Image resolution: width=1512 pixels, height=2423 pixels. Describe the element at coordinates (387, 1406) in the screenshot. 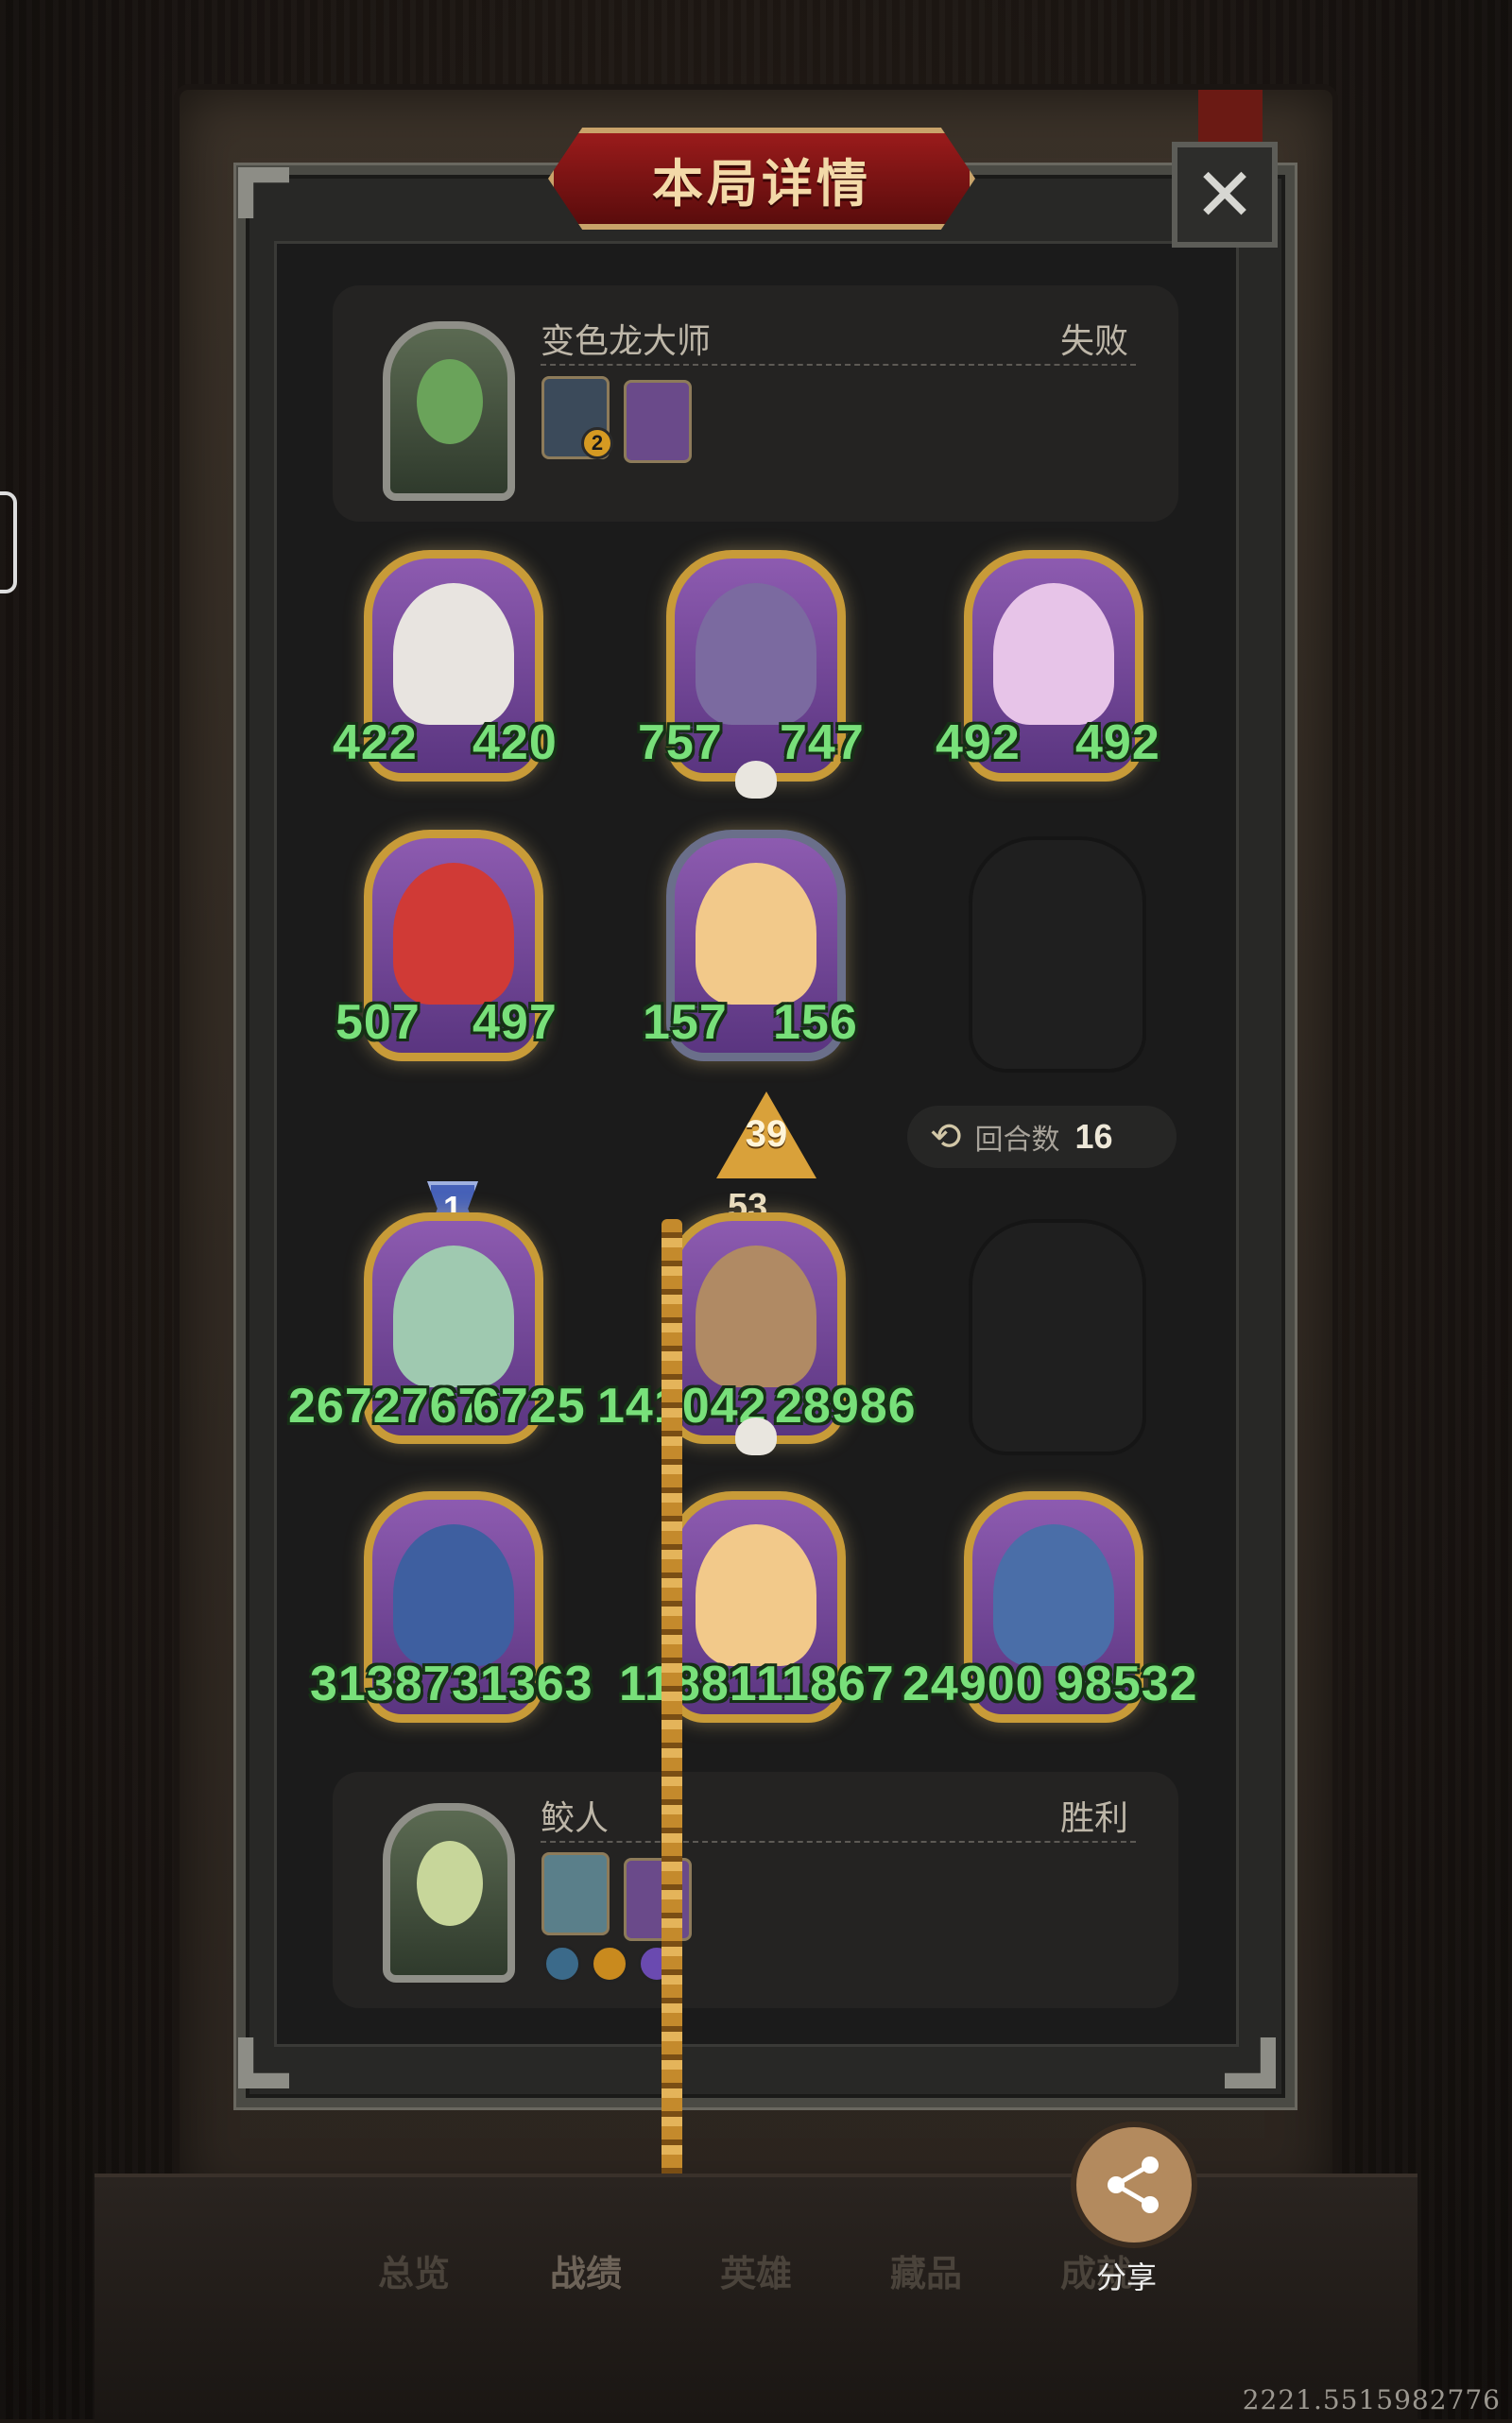

I see `attack-stat: 2672767` at that location.